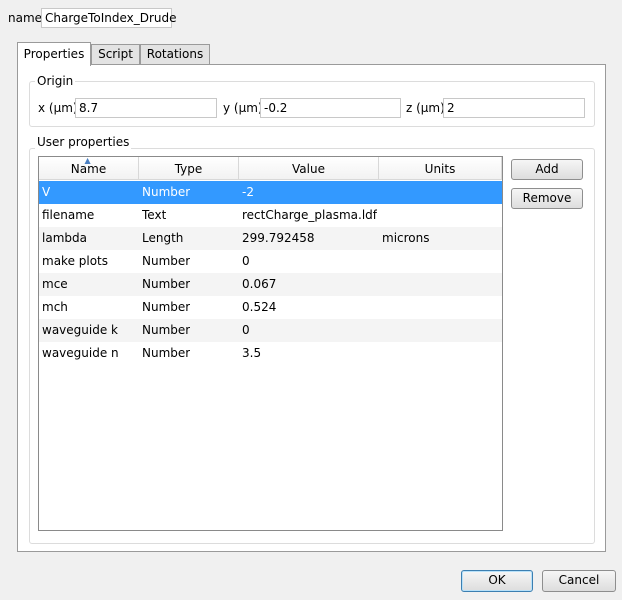  What do you see at coordinates (252, 353) in the screenshot?
I see `cell-value: 3.5` at bounding box center [252, 353].